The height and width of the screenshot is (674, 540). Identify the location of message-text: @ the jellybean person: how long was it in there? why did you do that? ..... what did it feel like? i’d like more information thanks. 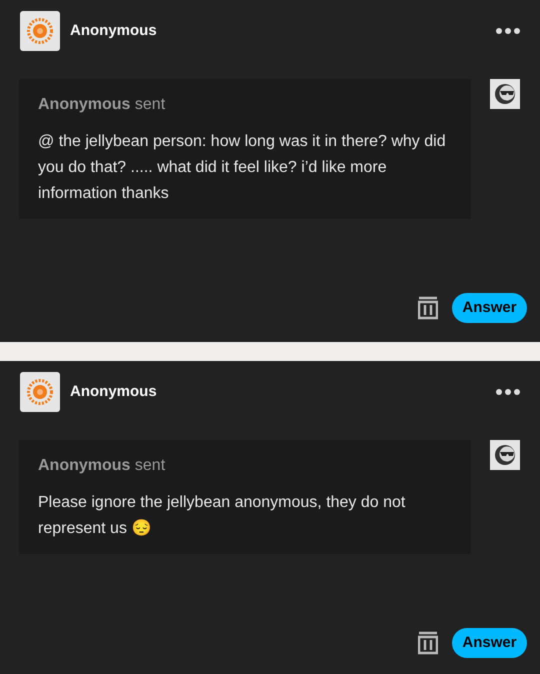
(242, 168).